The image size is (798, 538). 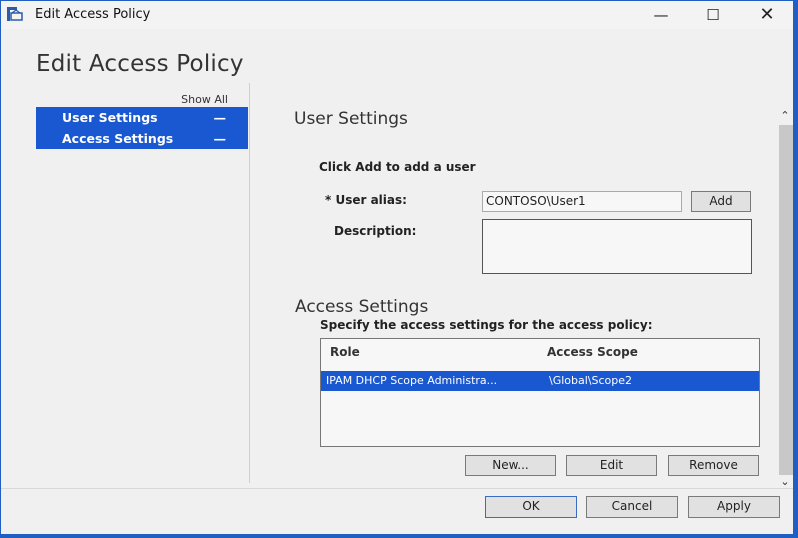 I want to click on scroll-down-icon: ⌄, so click(x=785, y=482).